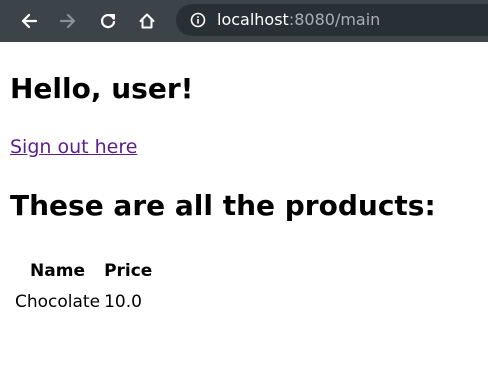 This screenshot has width=488, height=379. I want to click on products-table: Name Price Chocolate 10.0, so click(83, 286).